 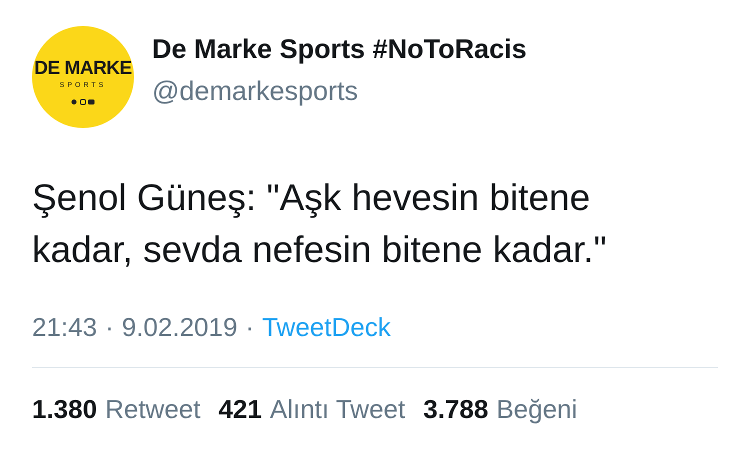 I want to click on stat-label: Retweet, so click(x=152, y=409).